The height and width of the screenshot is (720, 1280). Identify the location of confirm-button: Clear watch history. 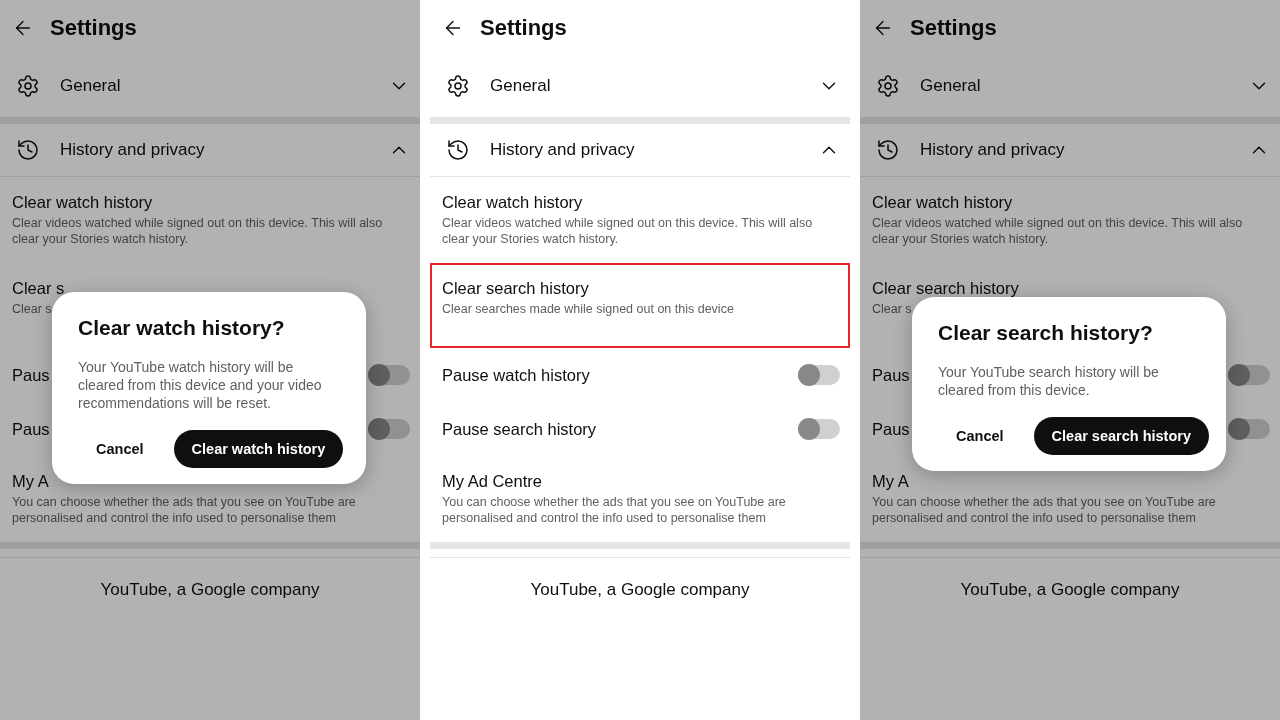
(258, 449).